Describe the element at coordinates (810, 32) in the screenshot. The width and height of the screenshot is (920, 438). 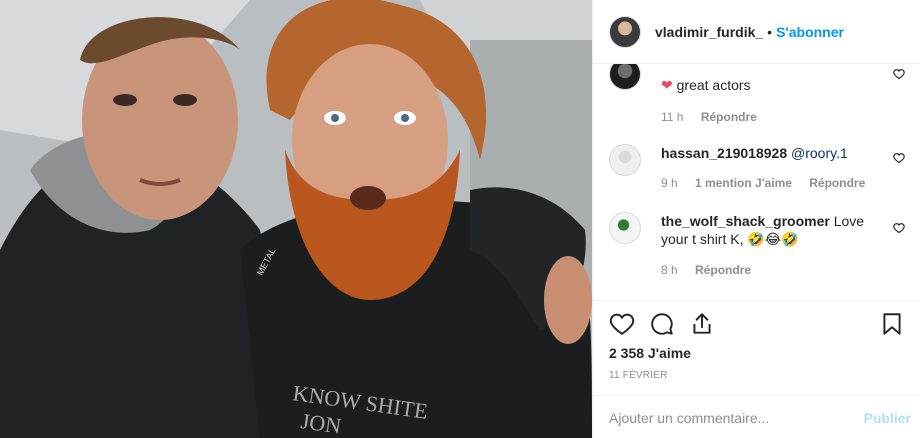
I see `follow-button: S'abonner` at that location.